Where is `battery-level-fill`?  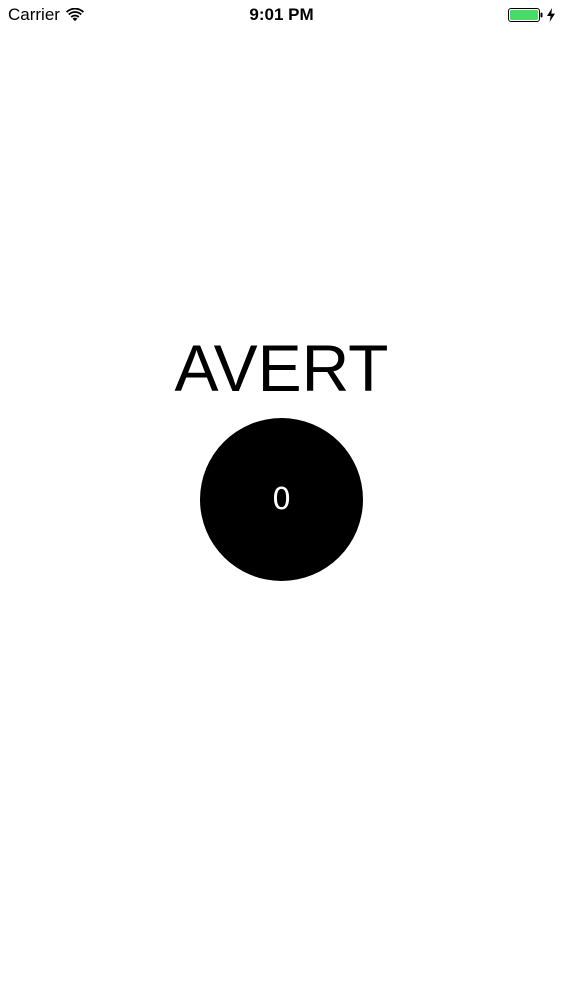
battery-level-fill is located at coordinates (524, 15).